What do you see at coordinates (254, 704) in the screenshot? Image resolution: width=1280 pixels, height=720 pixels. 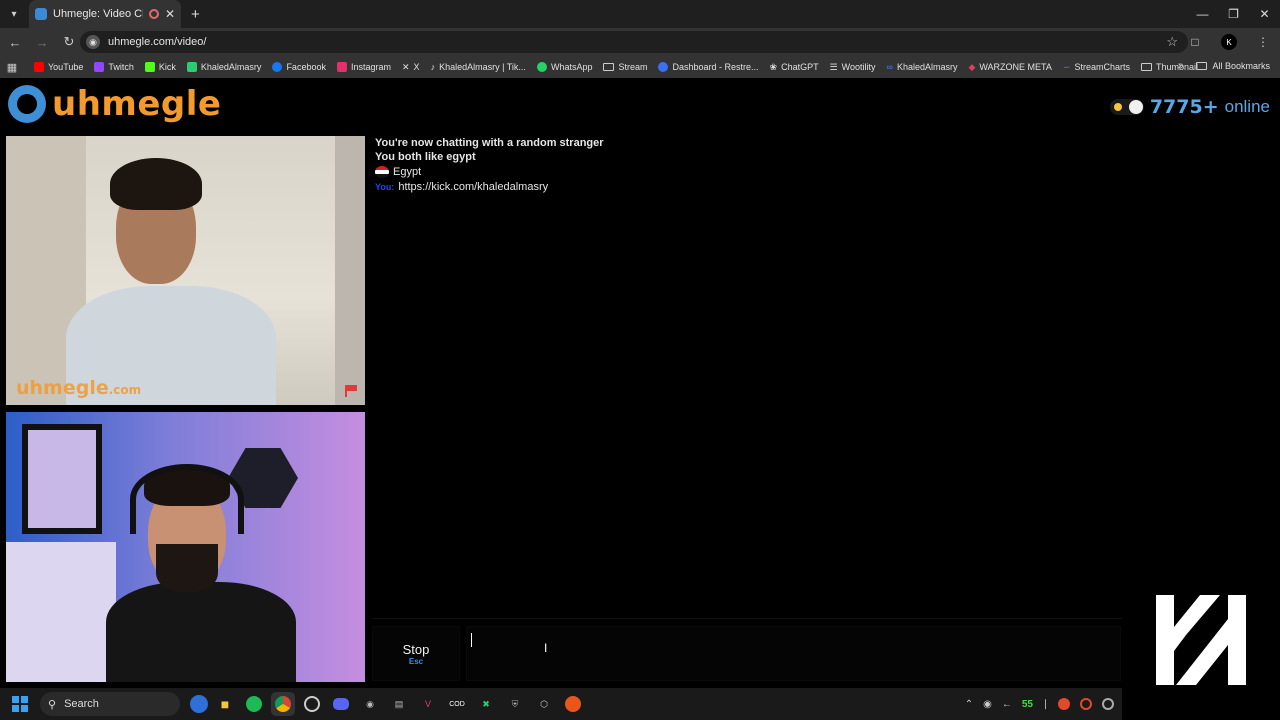 I see `spotify-icon` at bounding box center [254, 704].